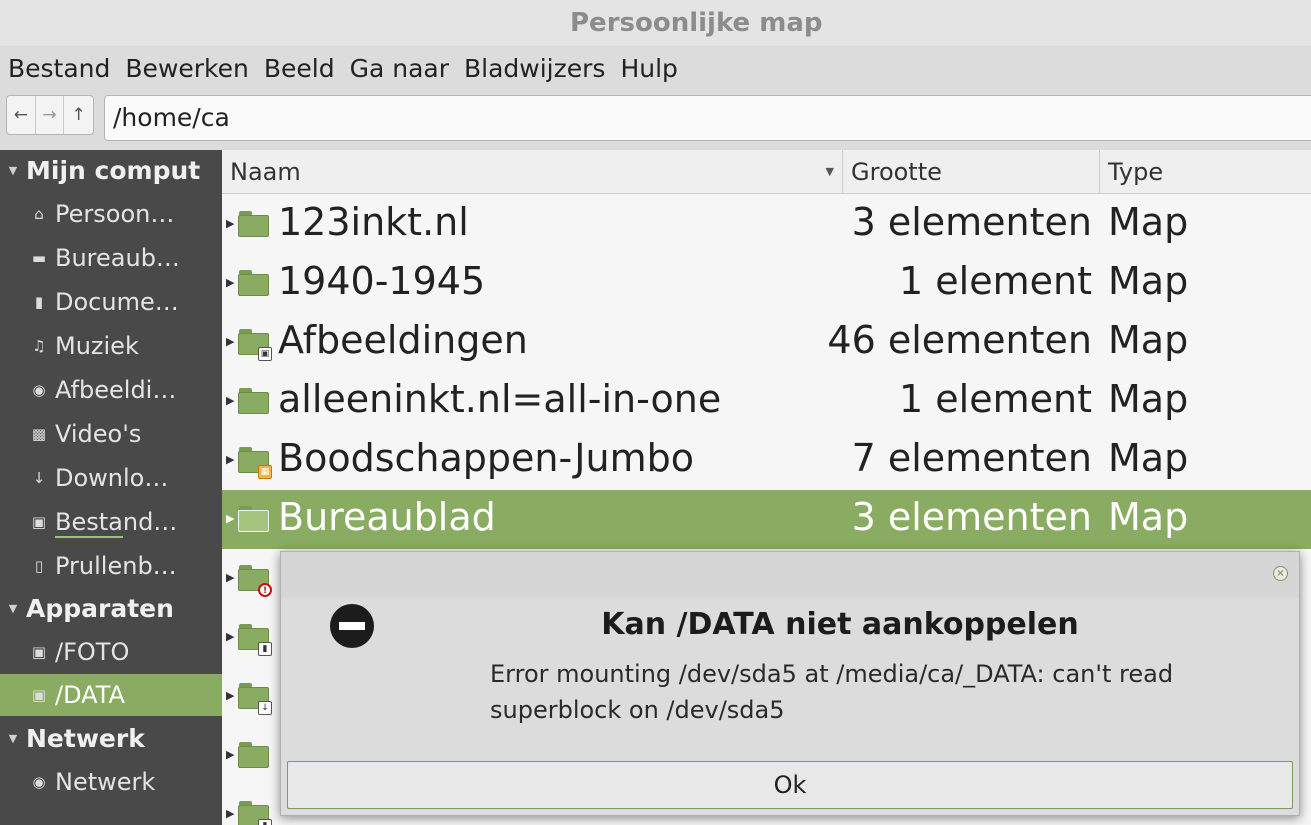 The width and height of the screenshot is (1311, 825). What do you see at coordinates (265, 472) in the screenshot?
I see `archive-emblem-icon: ▦` at bounding box center [265, 472].